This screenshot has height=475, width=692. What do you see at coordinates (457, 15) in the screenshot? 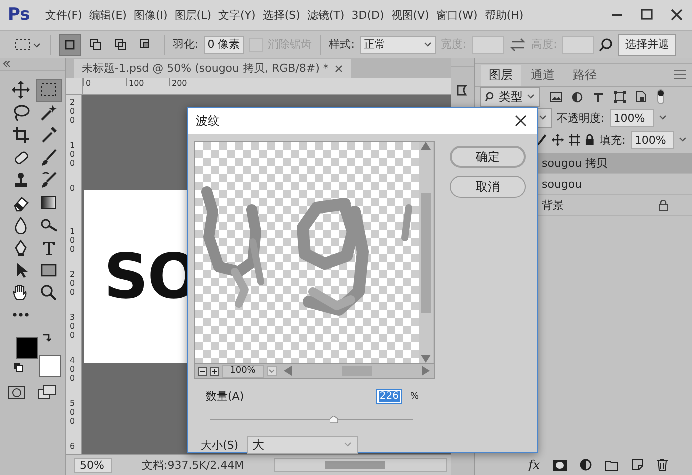
I see `menu-item: 窗口(W)` at bounding box center [457, 15].